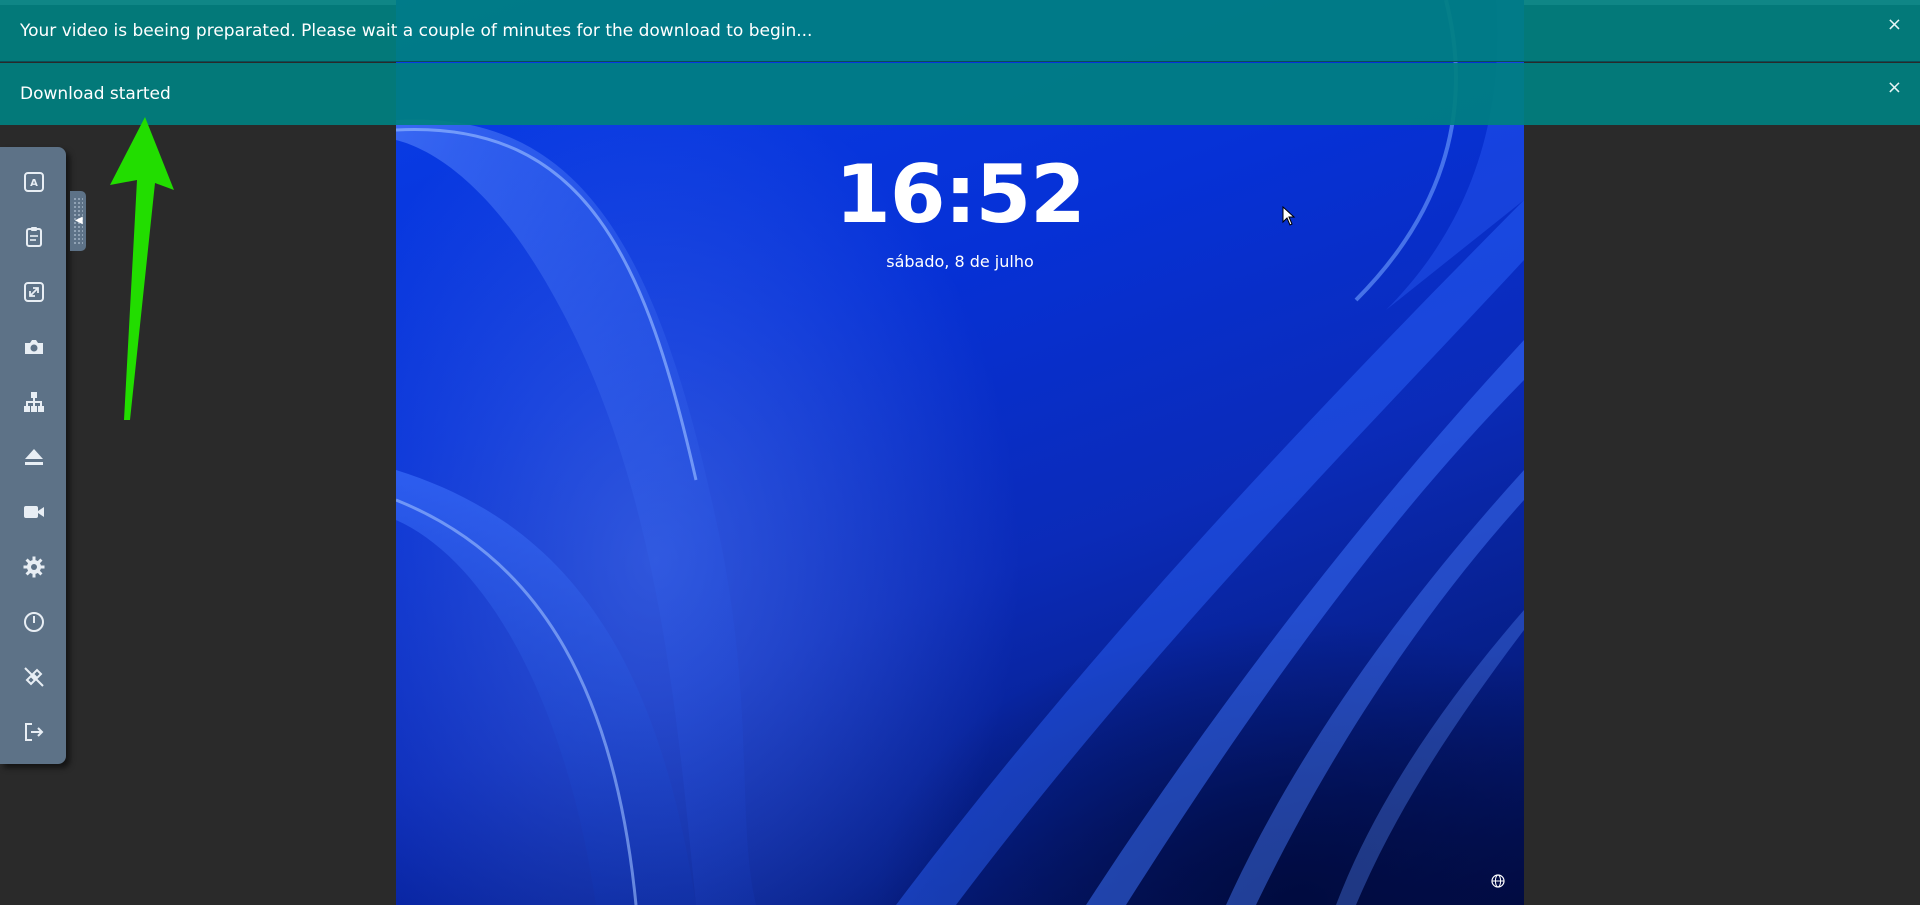 The image size is (1920, 905). I want to click on screenshot-button, so click(34, 347).